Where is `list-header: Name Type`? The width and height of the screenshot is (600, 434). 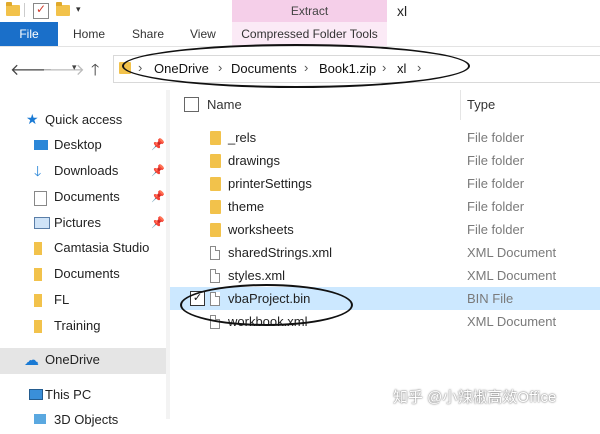
list-header: Name Type is located at coordinates (385, 105).